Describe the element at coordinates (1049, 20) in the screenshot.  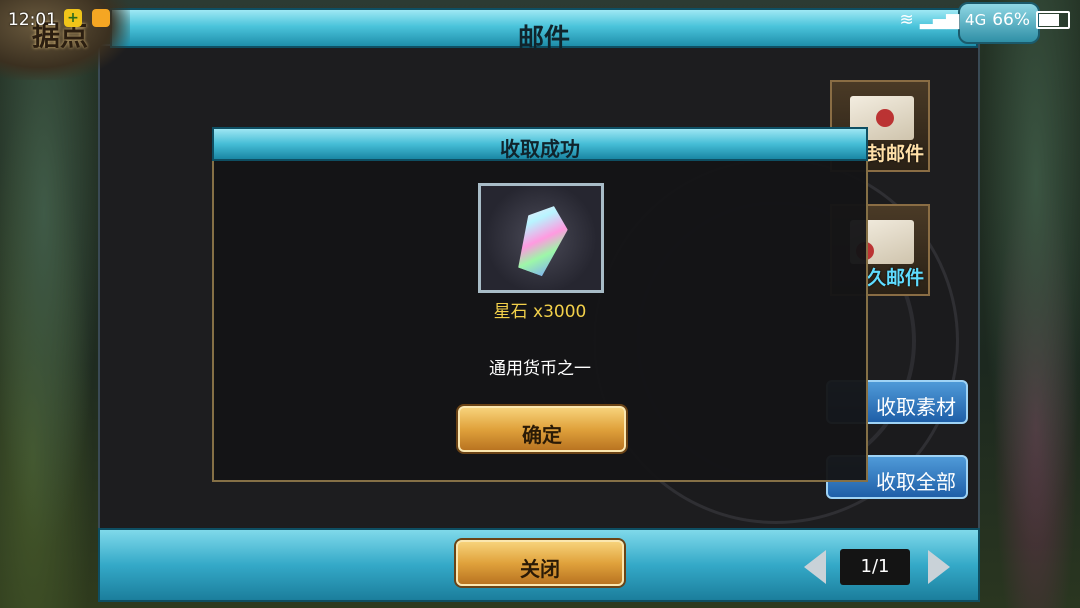
I see `battery-fill` at that location.